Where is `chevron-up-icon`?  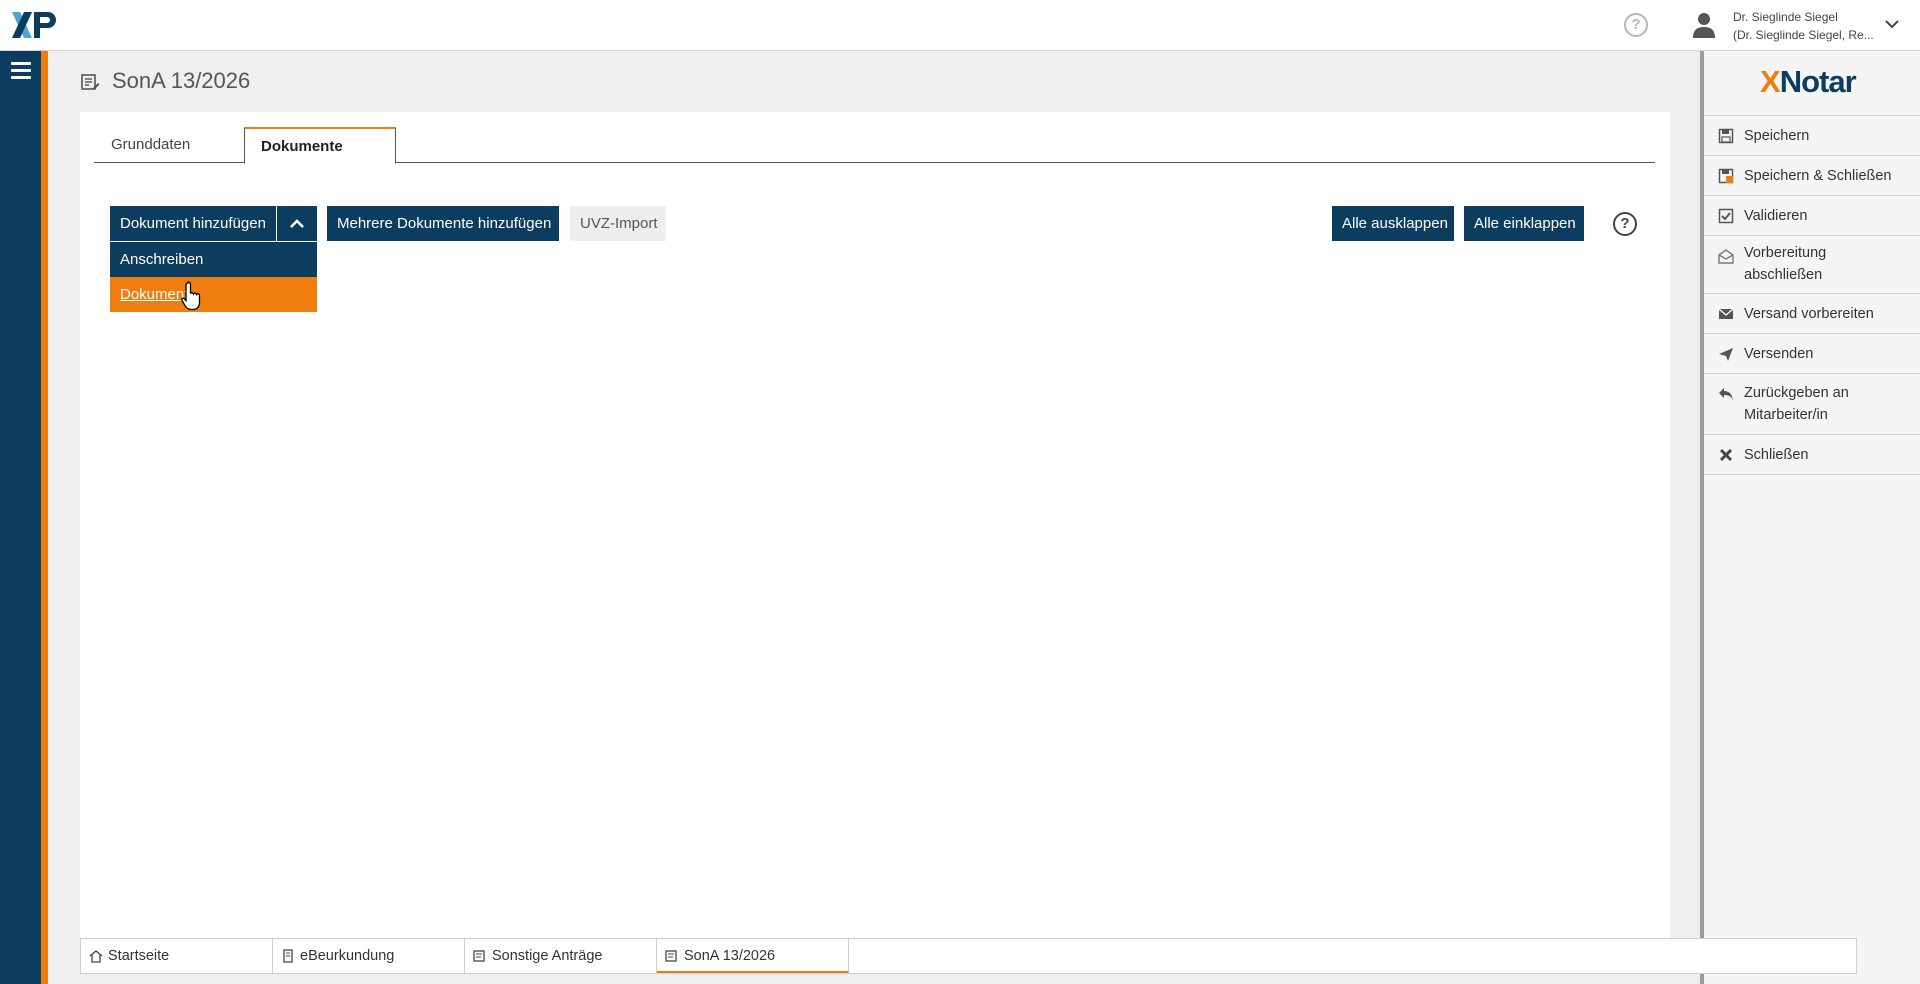
chevron-up-icon is located at coordinates (297, 223).